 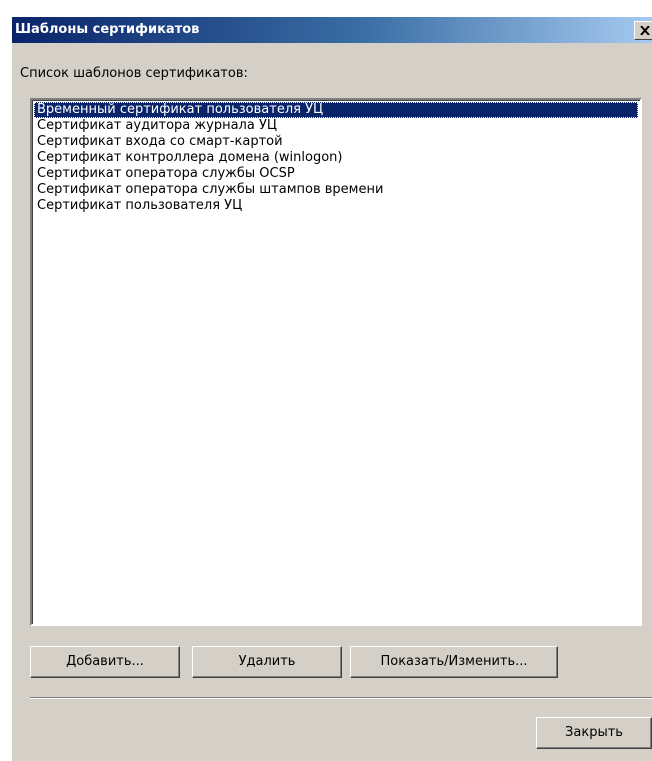 I want to click on title-bar: Шаблоны сертификатов, so click(x=332, y=30).